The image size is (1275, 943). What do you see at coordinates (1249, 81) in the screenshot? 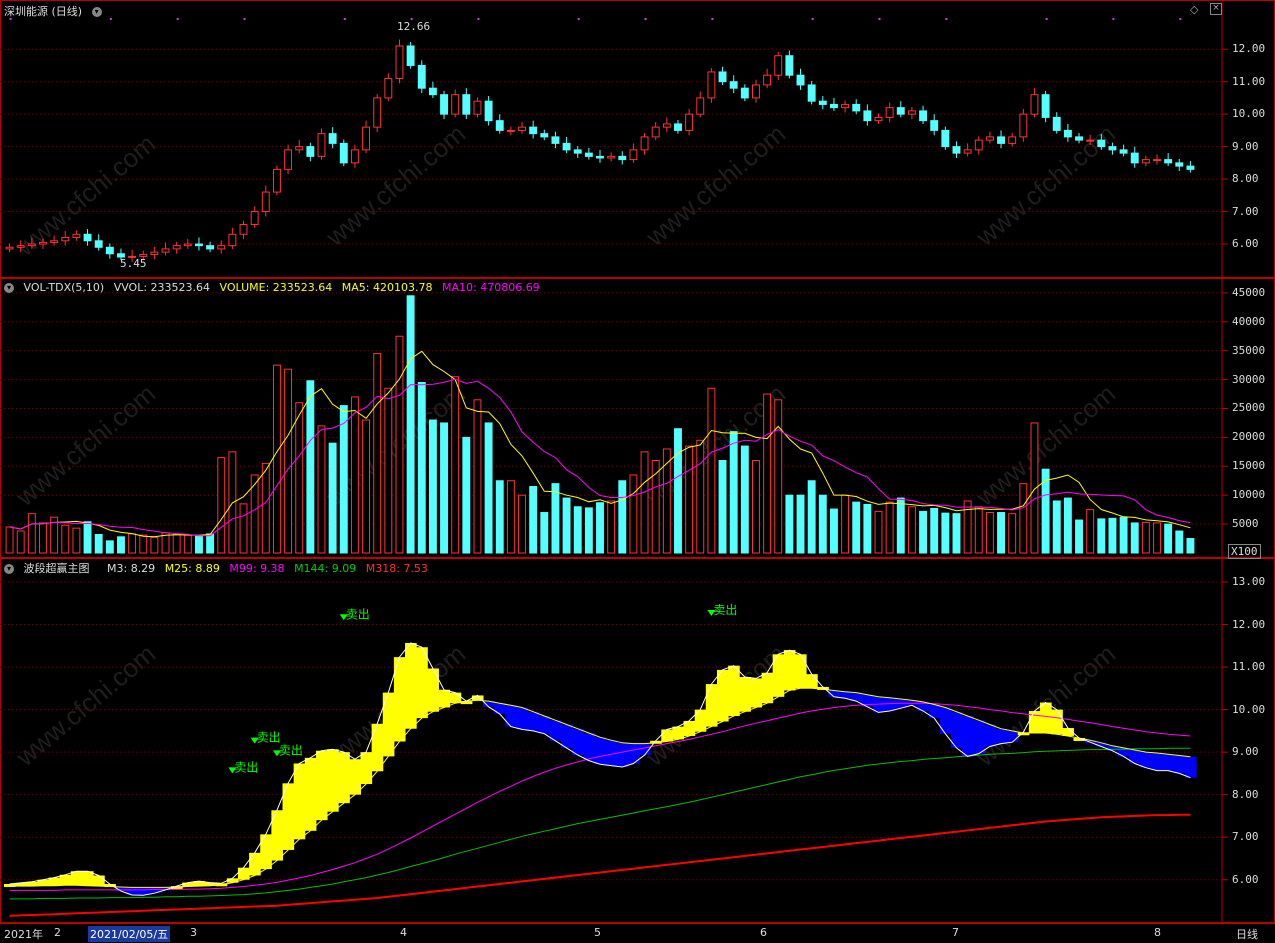
I see `axis-tick-label: 11.00` at bounding box center [1249, 81].